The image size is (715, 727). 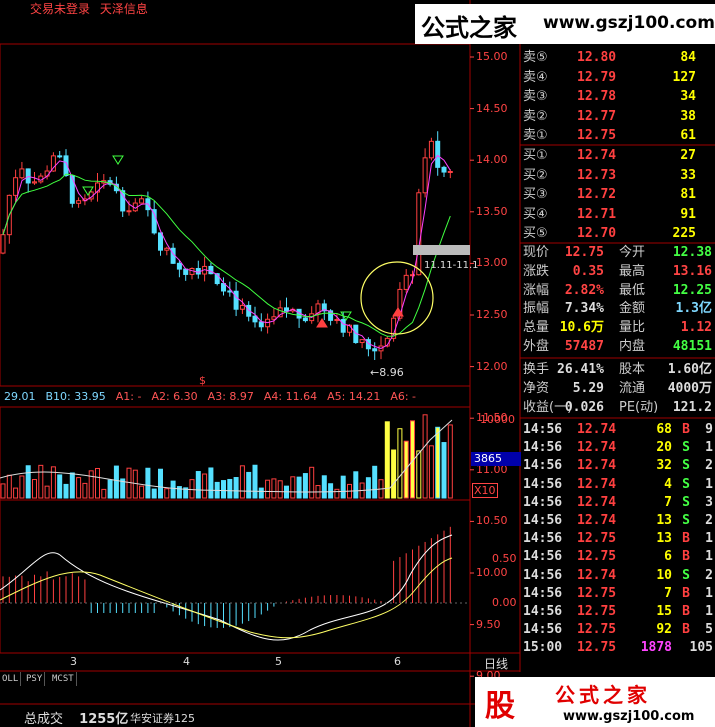 What do you see at coordinates (73, 661) in the screenshot?
I see `date-axis-label: 3` at bounding box center [73, 661].